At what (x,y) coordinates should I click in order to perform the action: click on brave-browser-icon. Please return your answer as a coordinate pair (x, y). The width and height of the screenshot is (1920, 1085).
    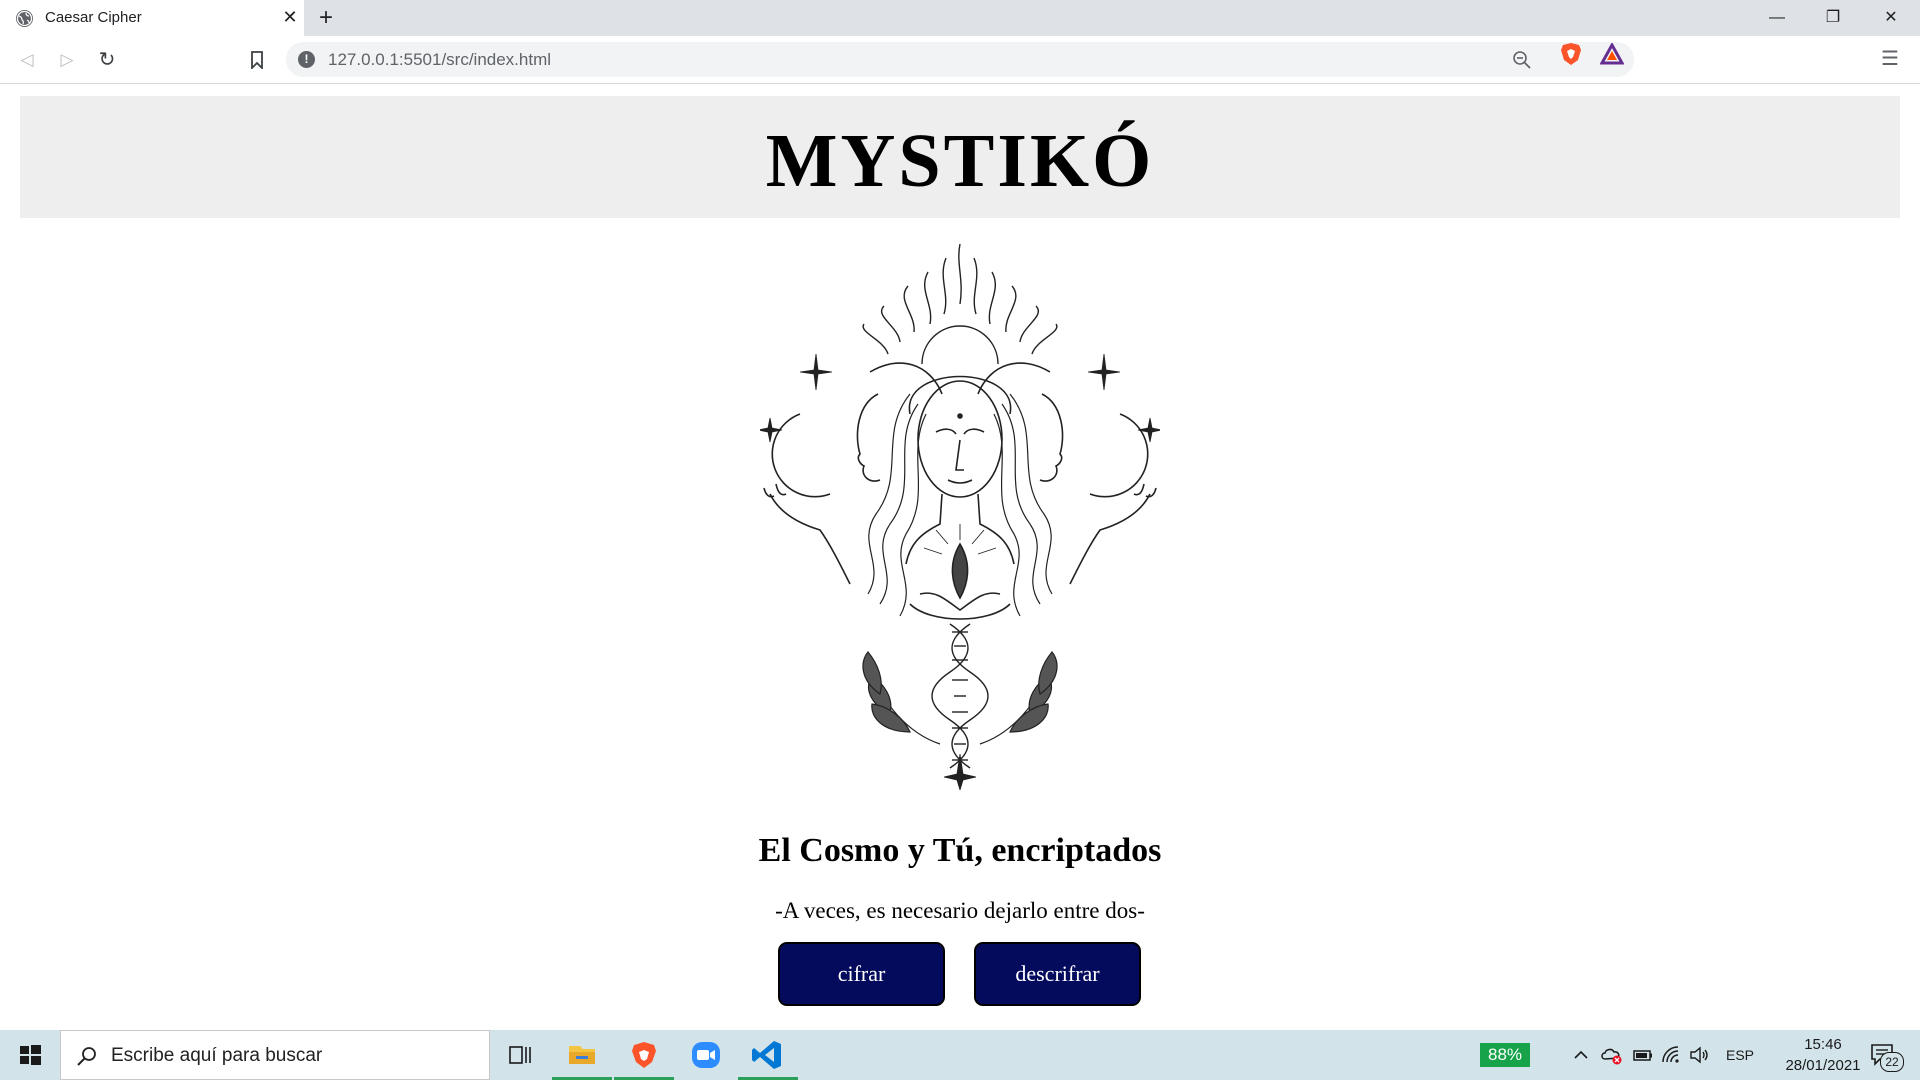
    Looking at the image, I should click on (644, 1055).